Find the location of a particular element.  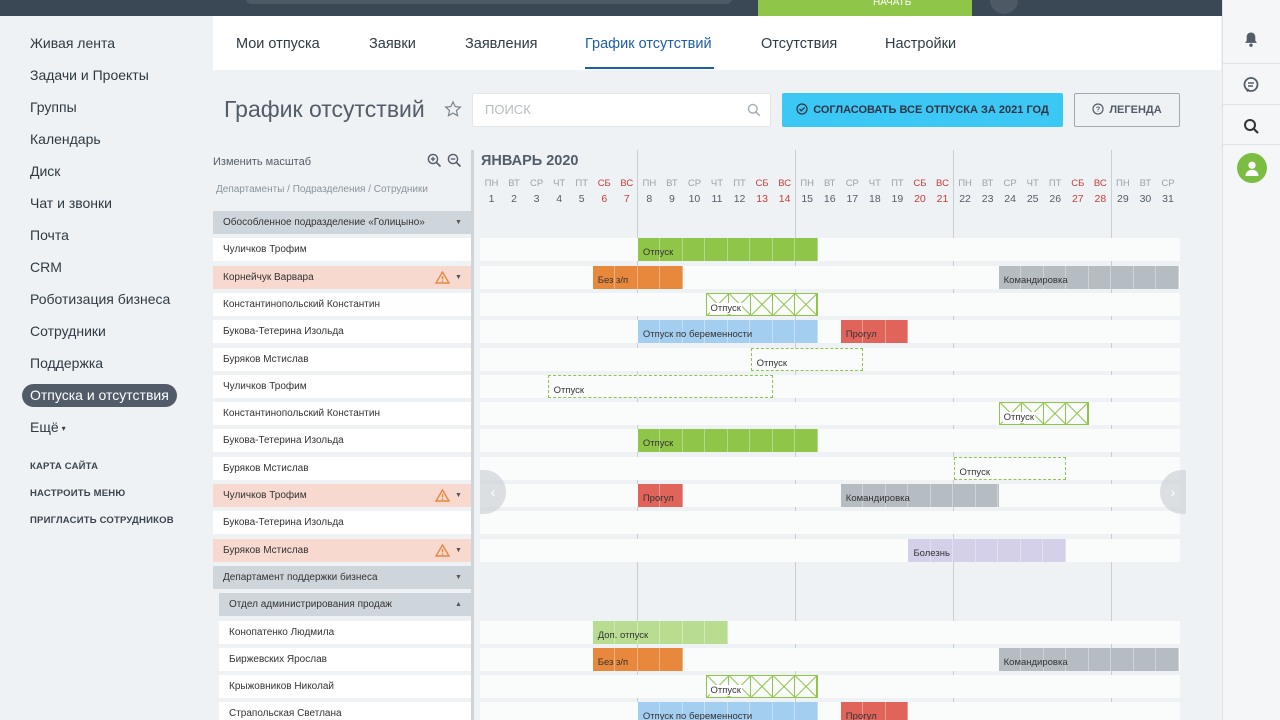

sidebar-item-automation: Роботизация бизнеса is located at coordinates (100, 299).